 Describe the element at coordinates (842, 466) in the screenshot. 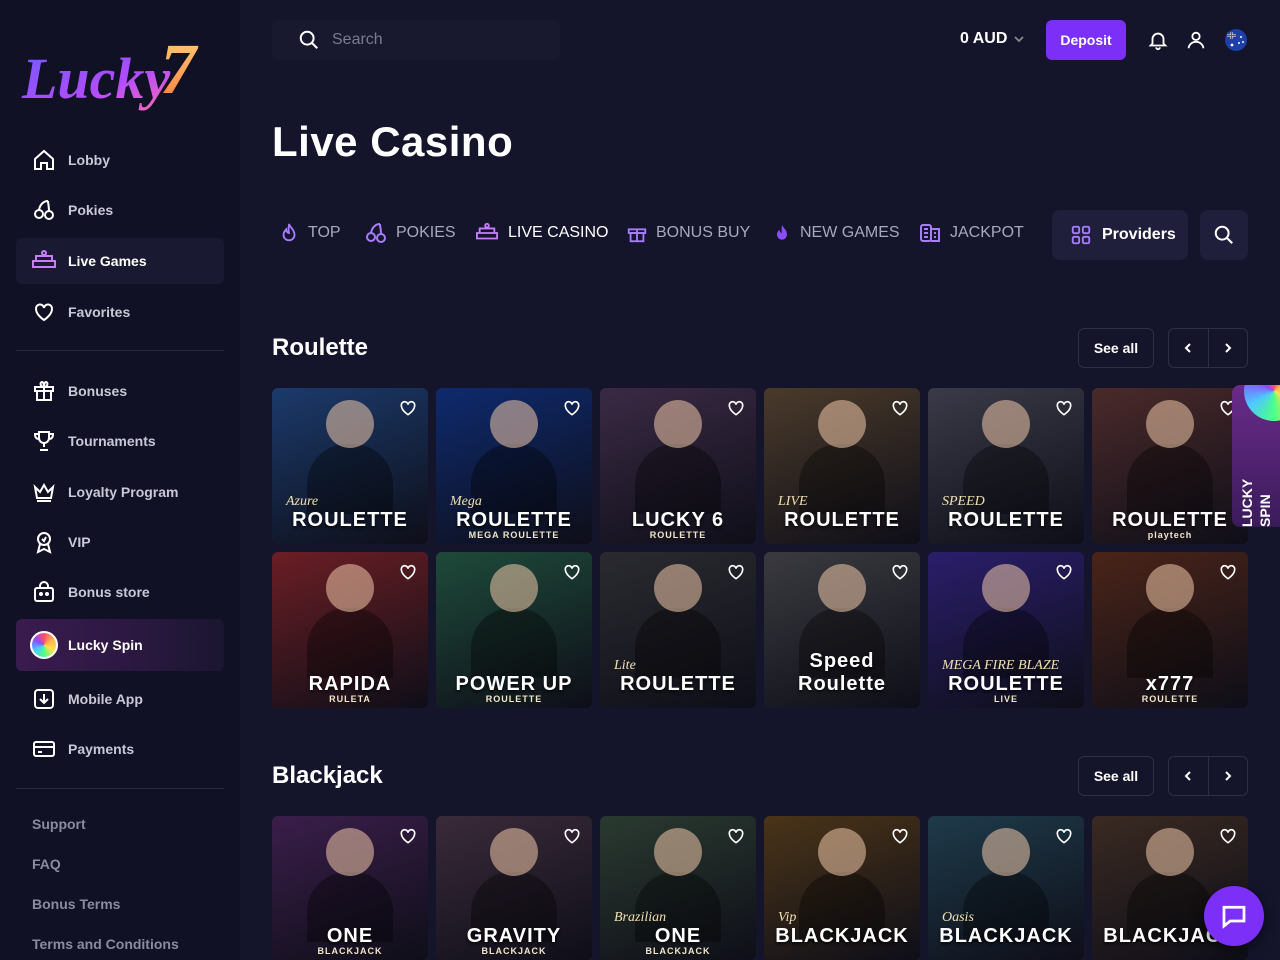

I see `game-tile: LIVE ROULETTE` at that location.